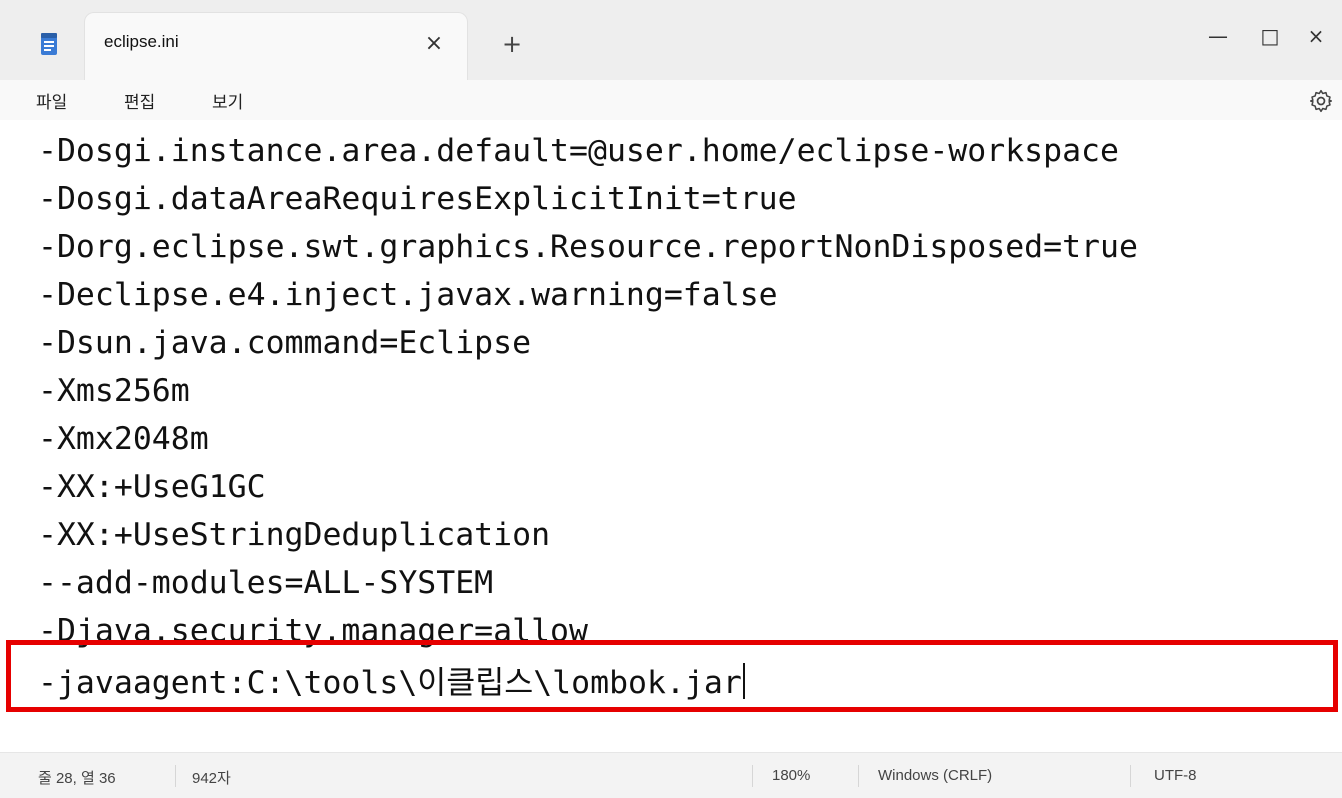  What do you see at coordinates (313, 631) in the screenshot?
I see `editor-line: -Djava.security.manager=allow` at bounding box center [313, 631].